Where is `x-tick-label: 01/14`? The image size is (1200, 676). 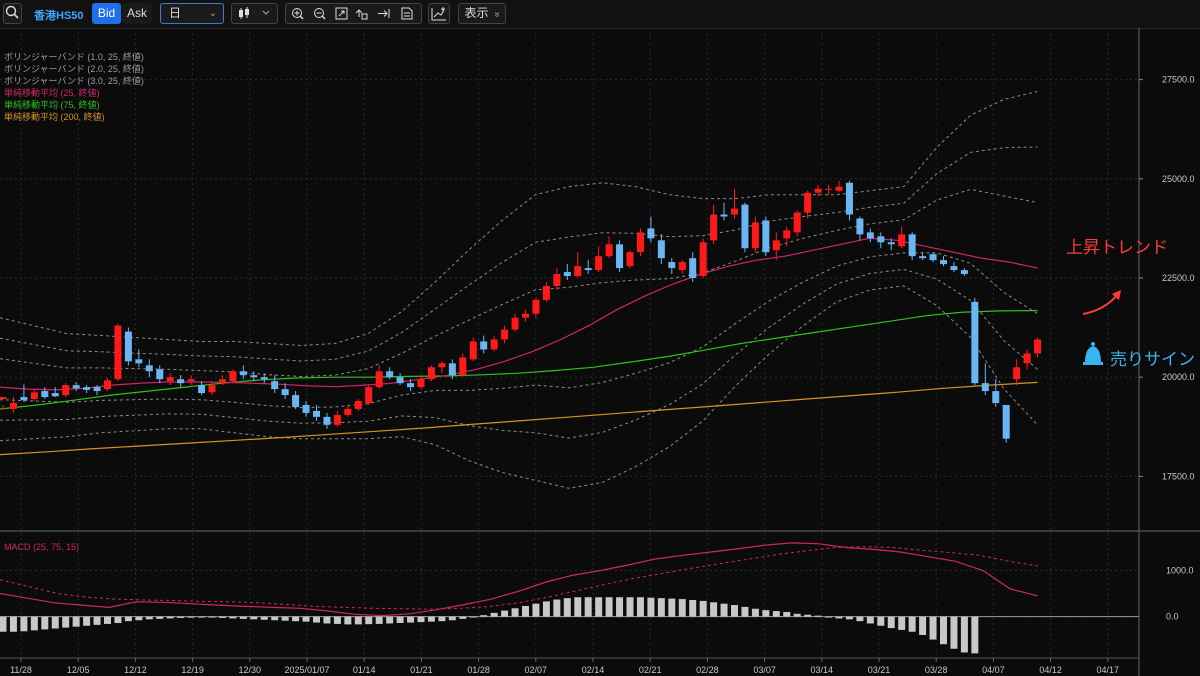 x-tick-label: 01/14 is located at coordinates (364, 670).